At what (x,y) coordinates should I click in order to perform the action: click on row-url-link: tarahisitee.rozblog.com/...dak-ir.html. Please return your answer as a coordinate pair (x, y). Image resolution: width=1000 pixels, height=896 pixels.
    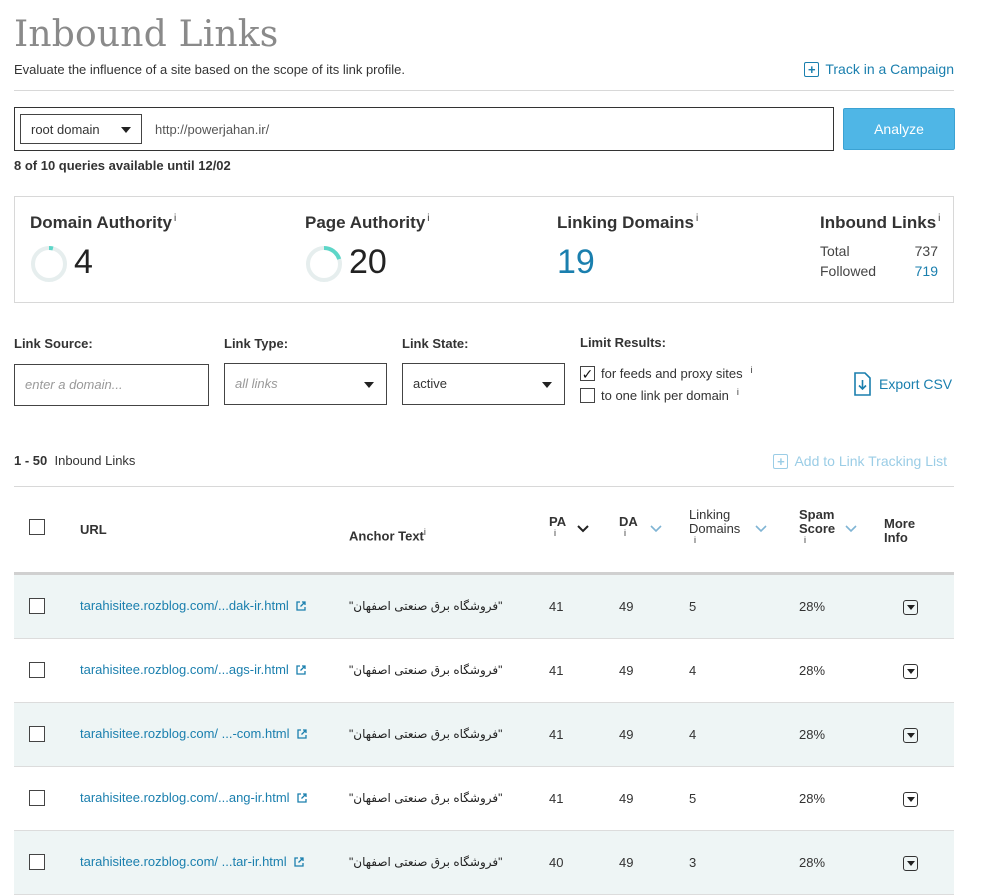
    Looking at the image, I should click on (193, 605).